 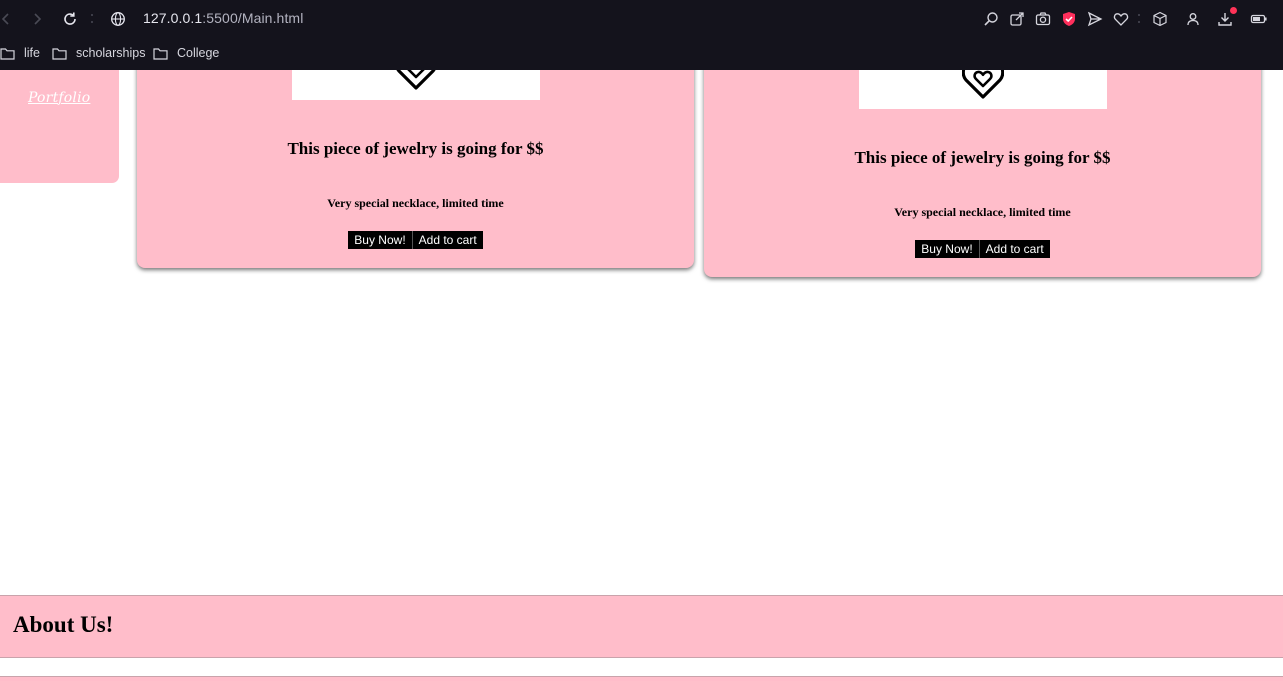 I want to click on bookmark-scholarships: scholarships, so click(x=98, y=53).